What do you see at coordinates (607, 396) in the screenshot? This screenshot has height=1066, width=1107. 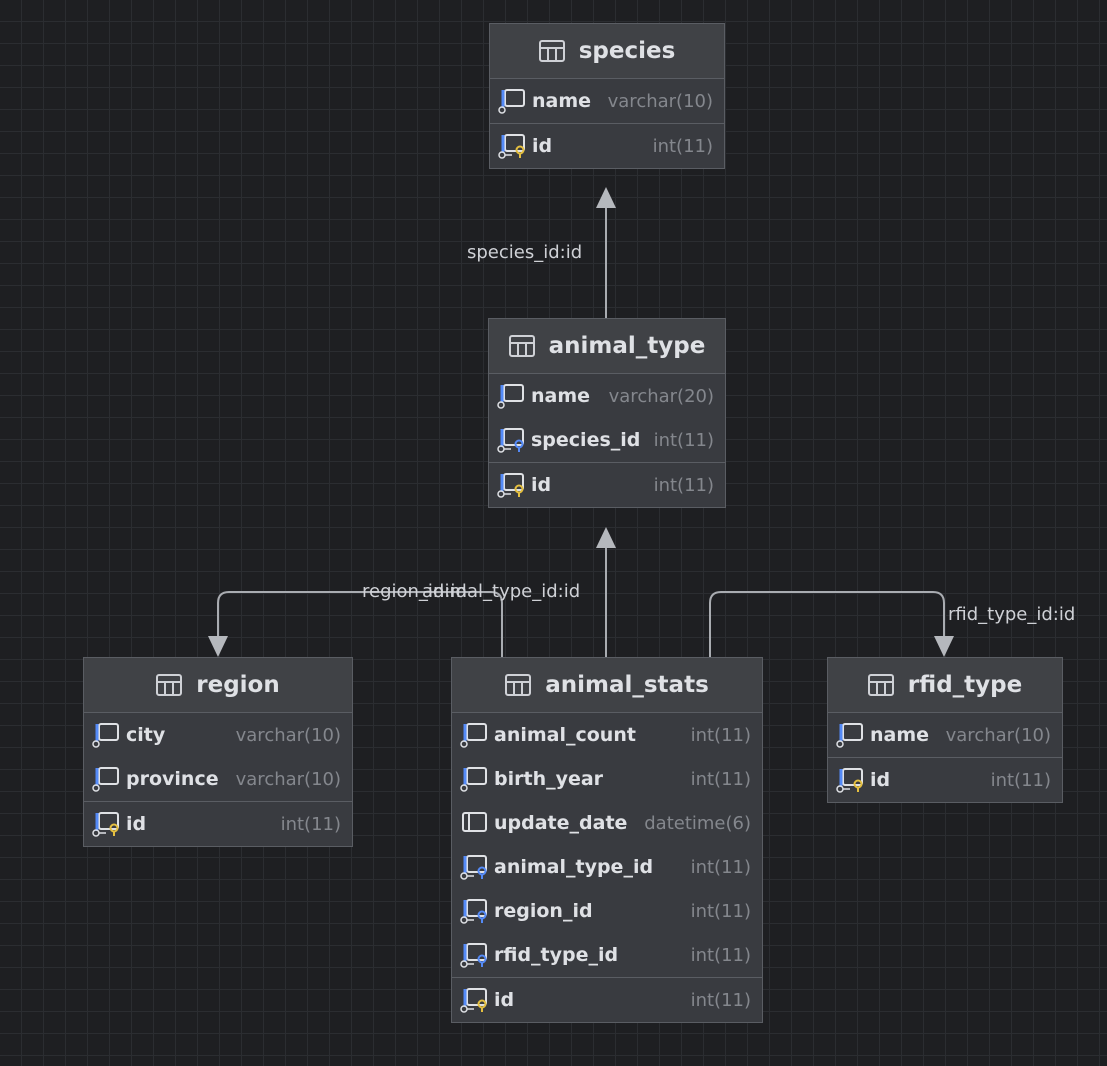 I see `column-row: name varchar(20)` at bounding box center [607, 396].